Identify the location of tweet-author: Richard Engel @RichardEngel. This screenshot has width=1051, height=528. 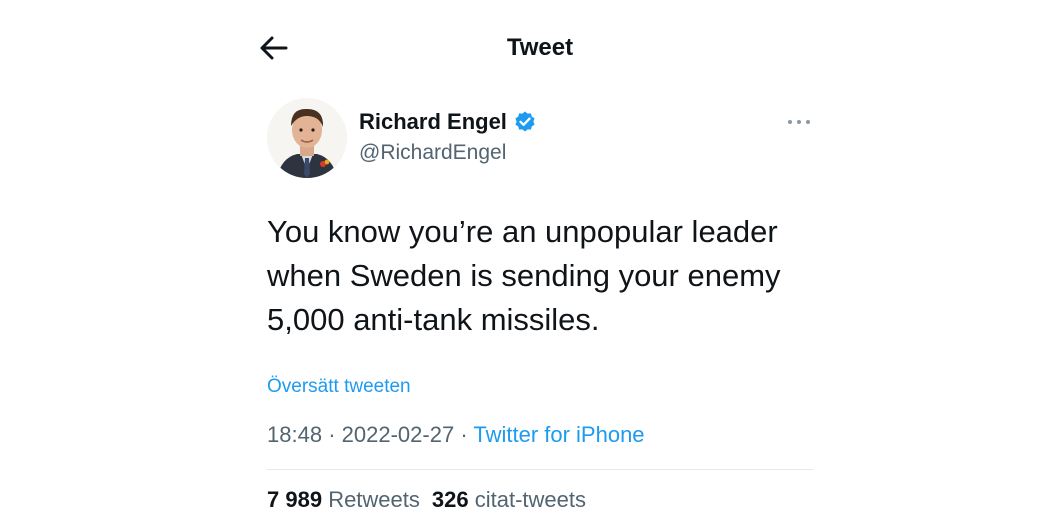
(540, 139).